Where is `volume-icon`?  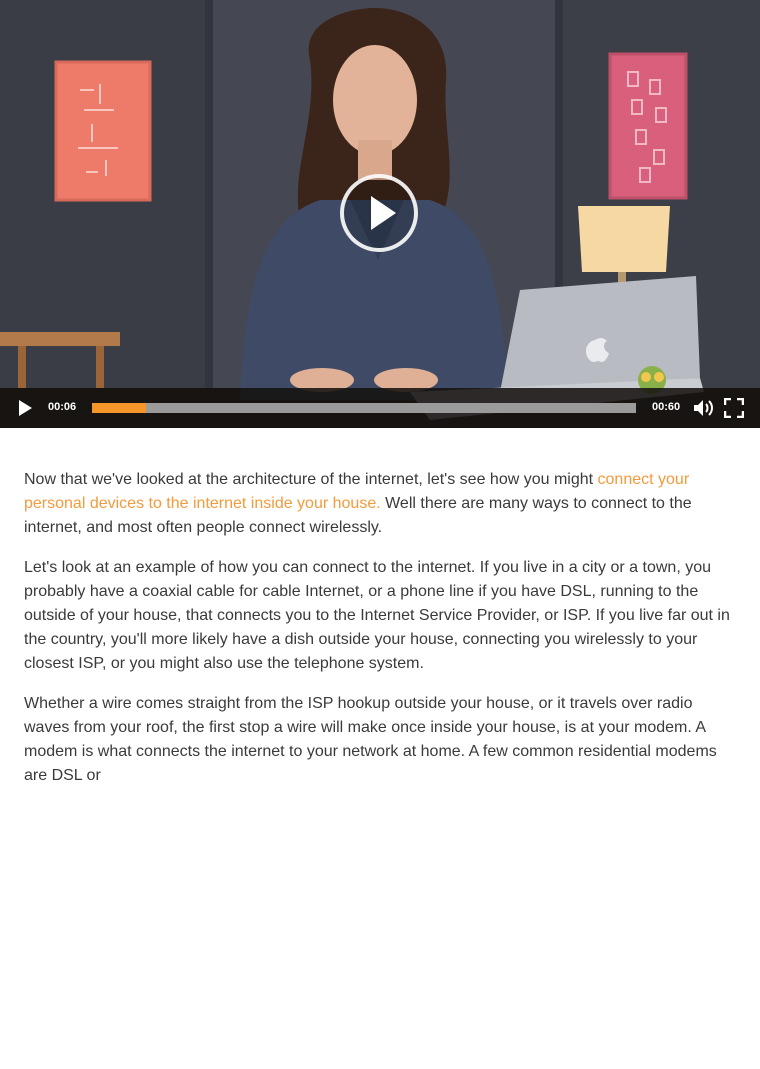 volume-icon is located at coordinates (703, 408).